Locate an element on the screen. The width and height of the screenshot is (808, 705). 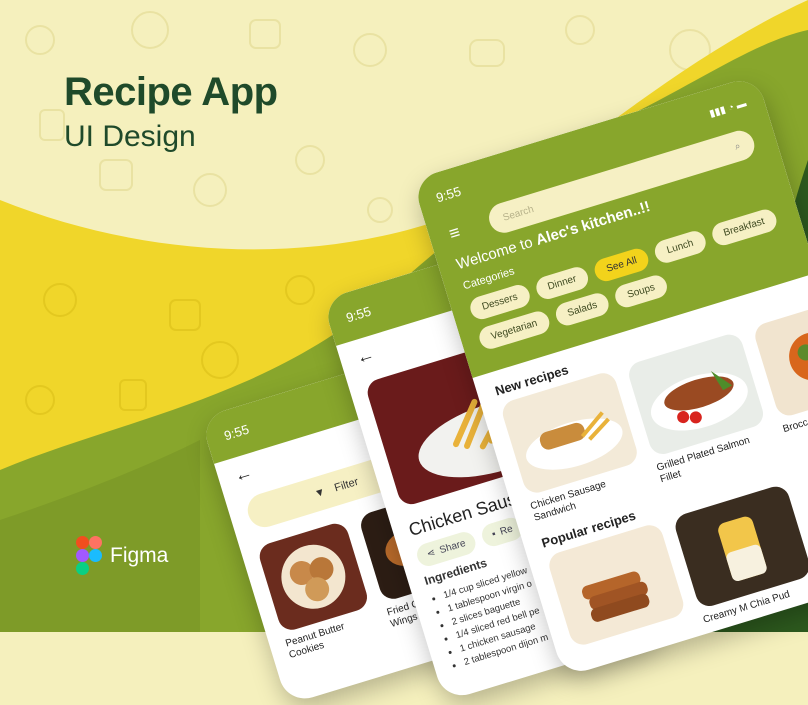
share-label: Share is located at coordinates (453, 547).